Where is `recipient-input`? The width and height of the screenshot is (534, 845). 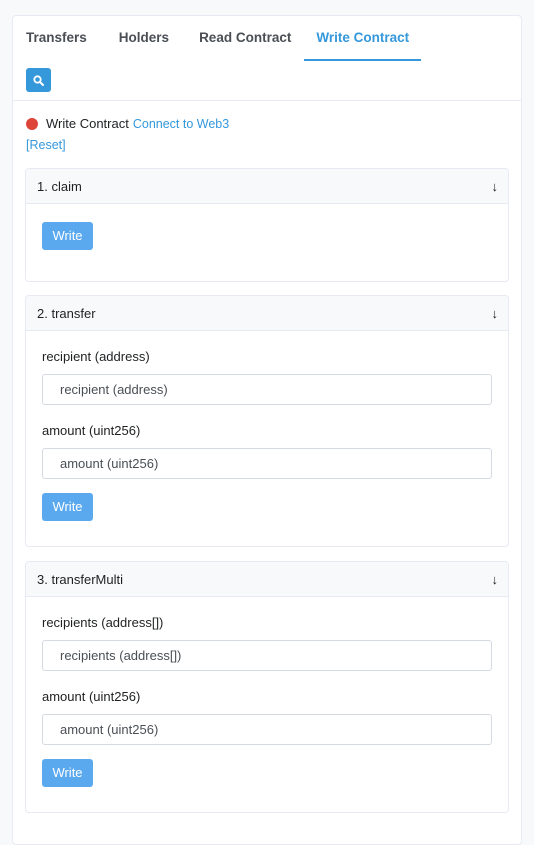 recipient-input is located at coordinates (267, 389).